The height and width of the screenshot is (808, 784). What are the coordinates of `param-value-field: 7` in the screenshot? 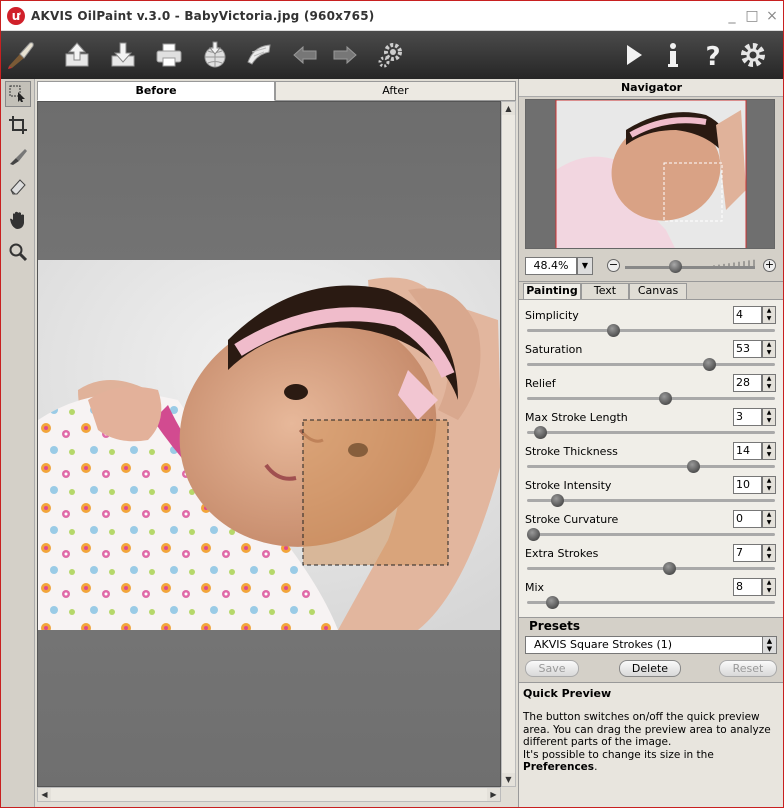 It's located at (747, 553).